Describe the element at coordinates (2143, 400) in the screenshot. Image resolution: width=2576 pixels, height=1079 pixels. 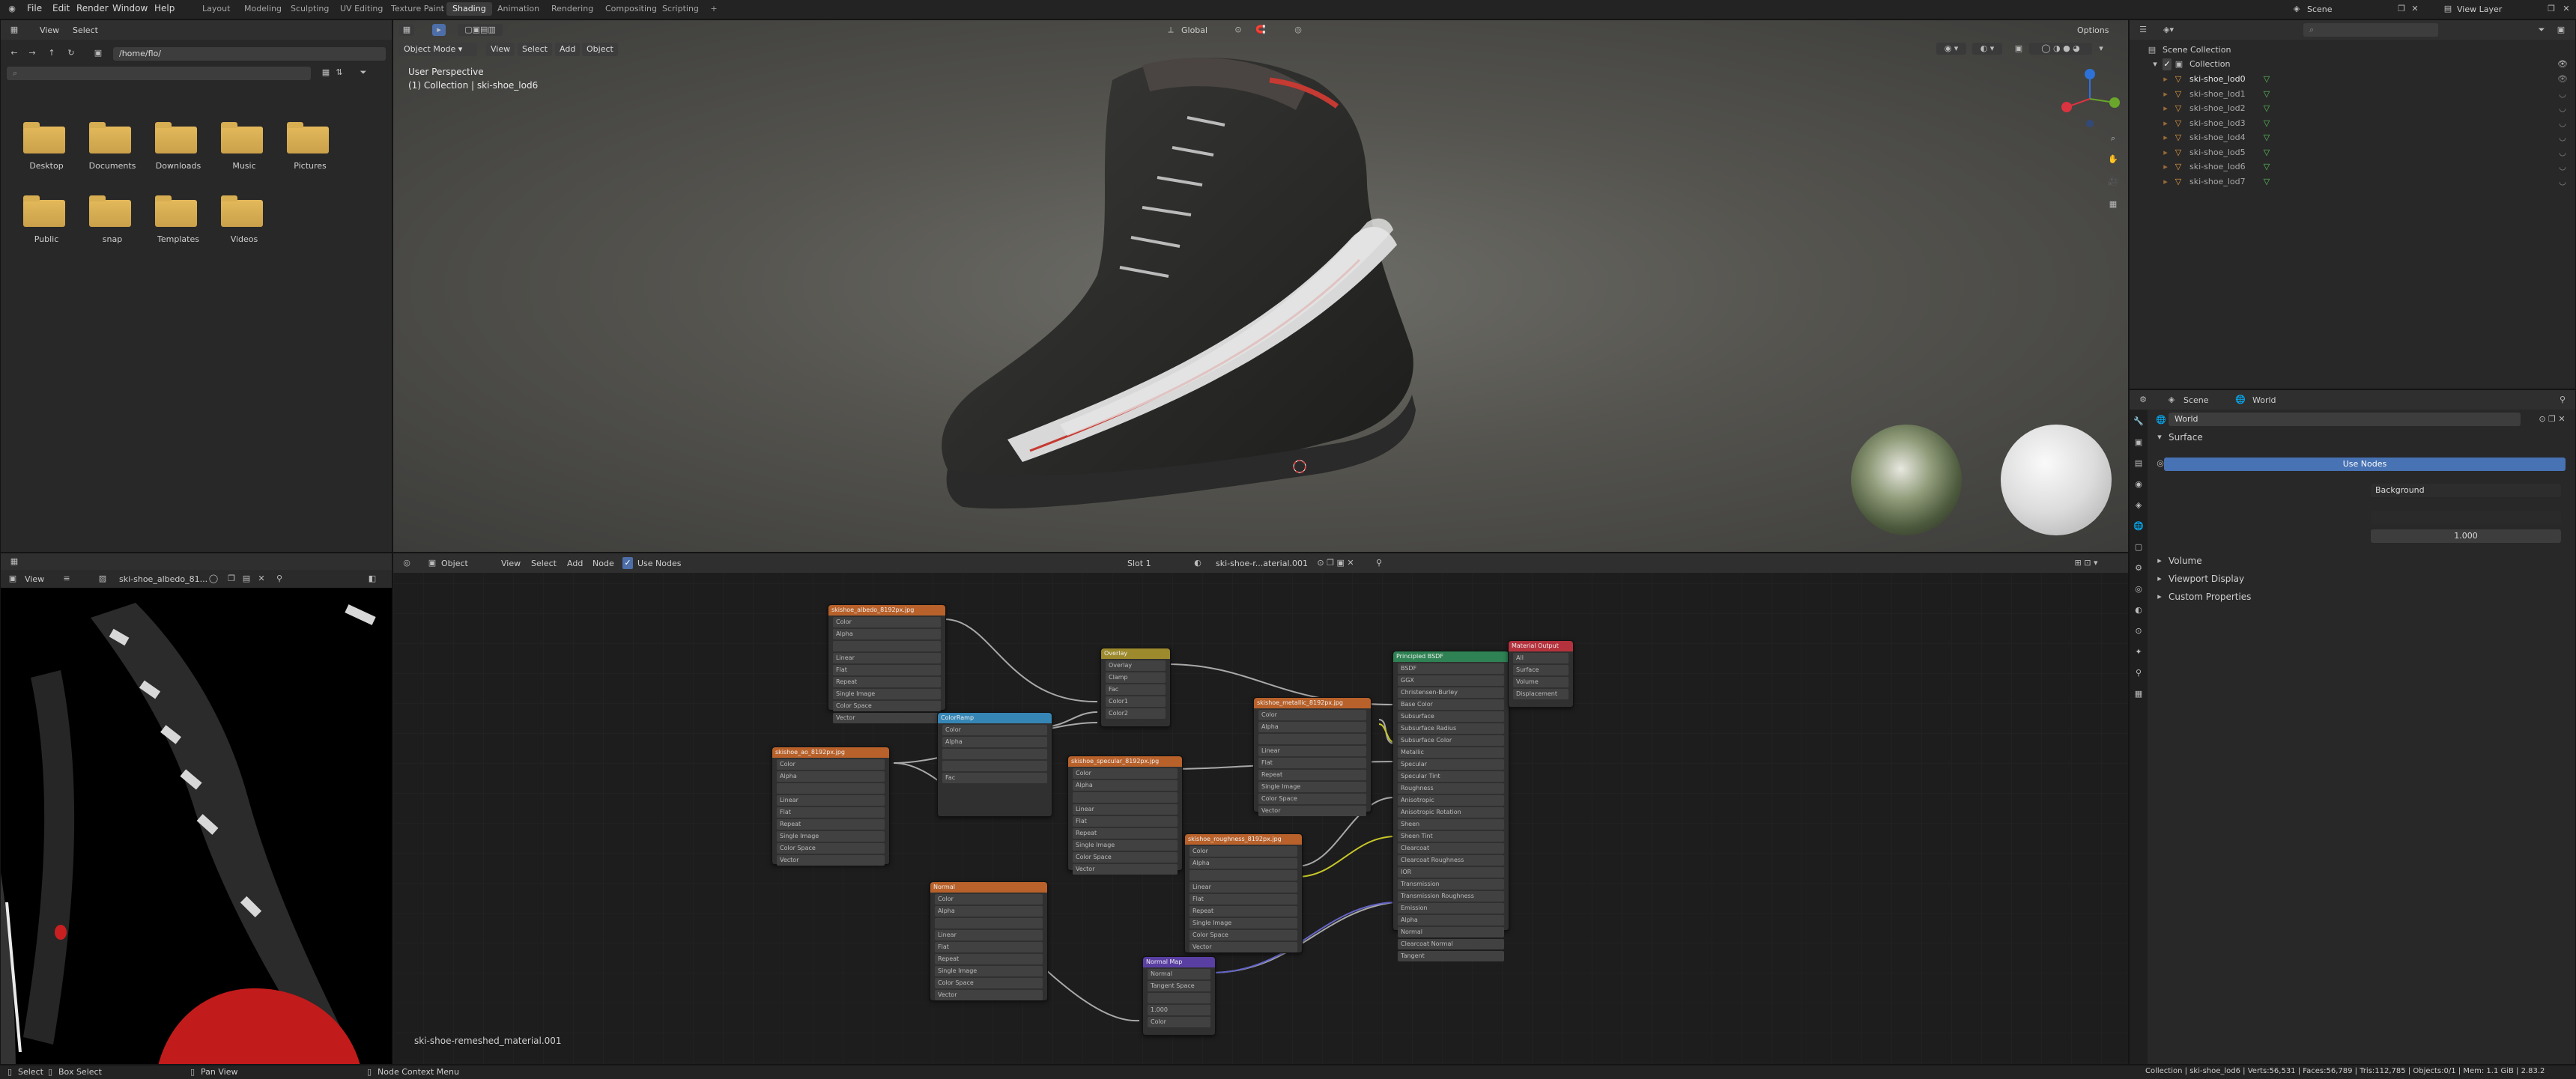
I see `editor-type-icon: ⚙` at that location.